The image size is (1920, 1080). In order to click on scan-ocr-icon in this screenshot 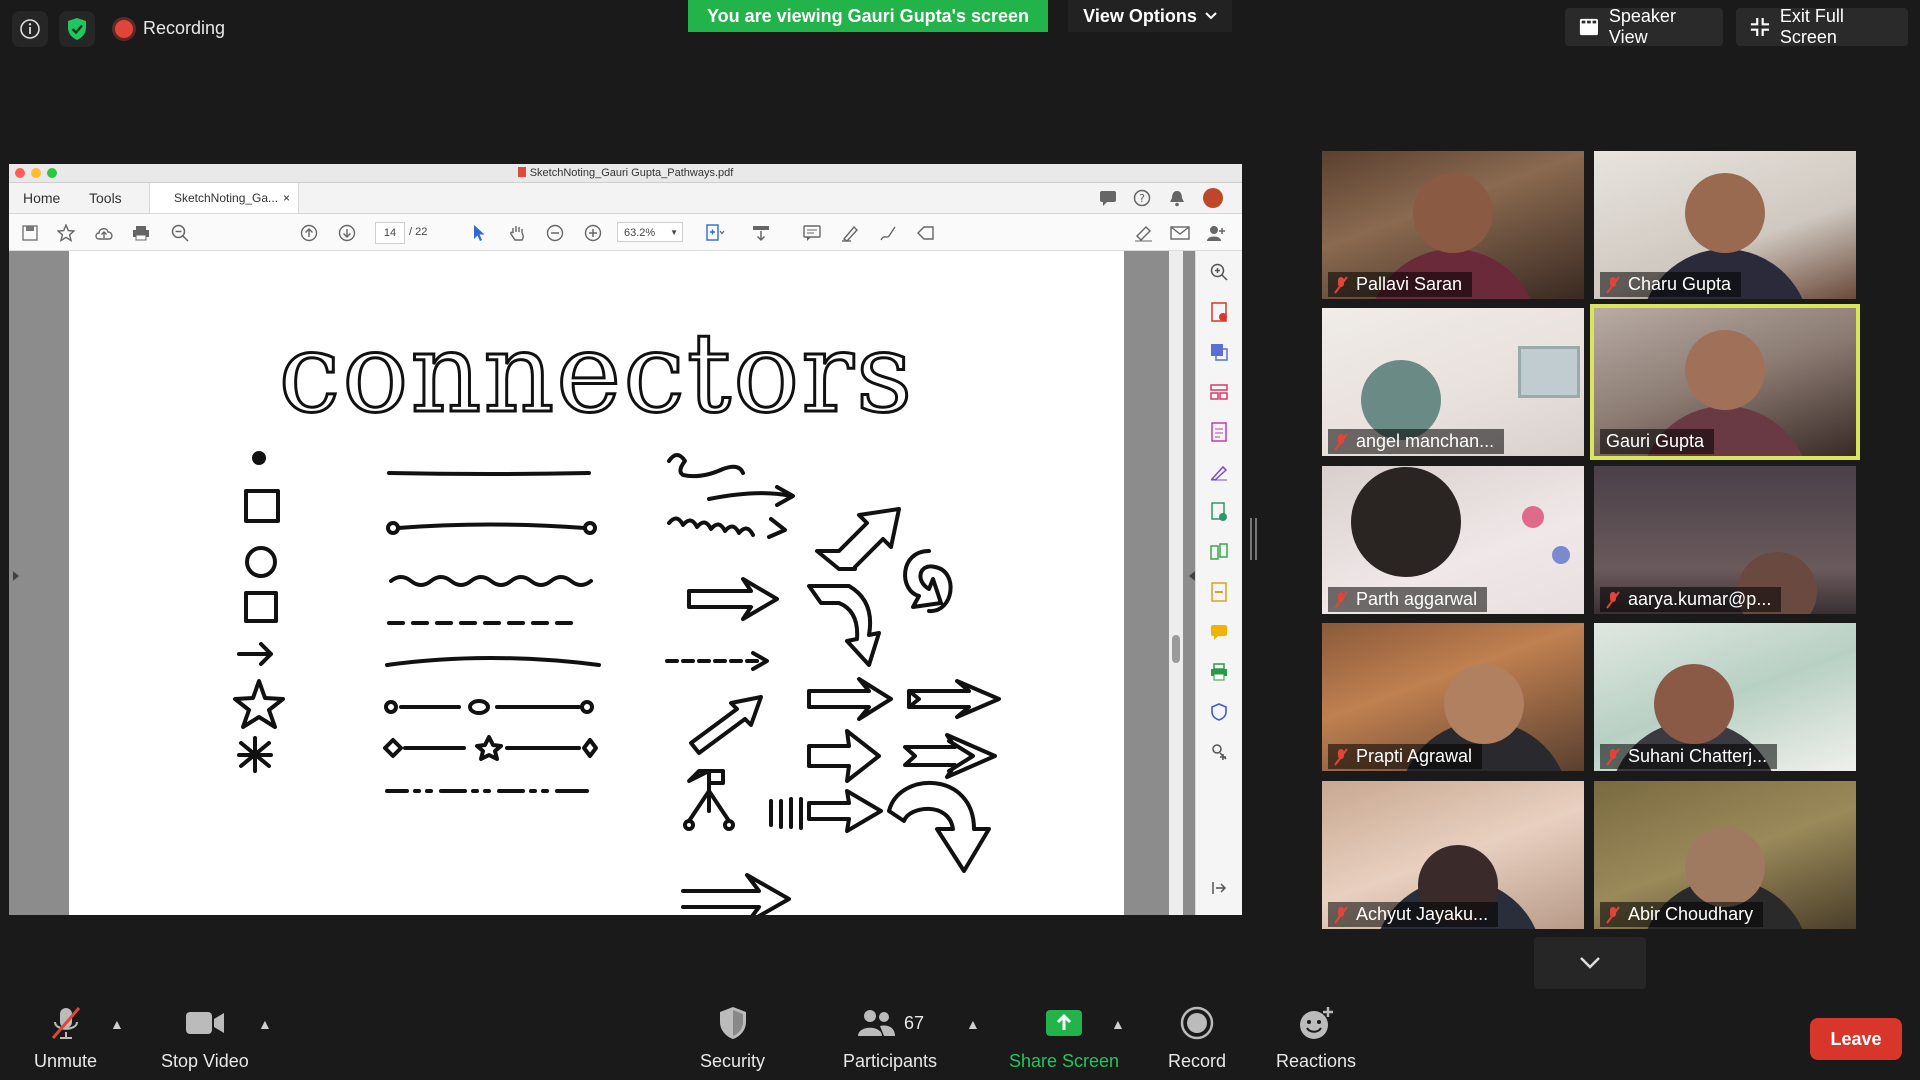, I will do `click(1219, 592)`.